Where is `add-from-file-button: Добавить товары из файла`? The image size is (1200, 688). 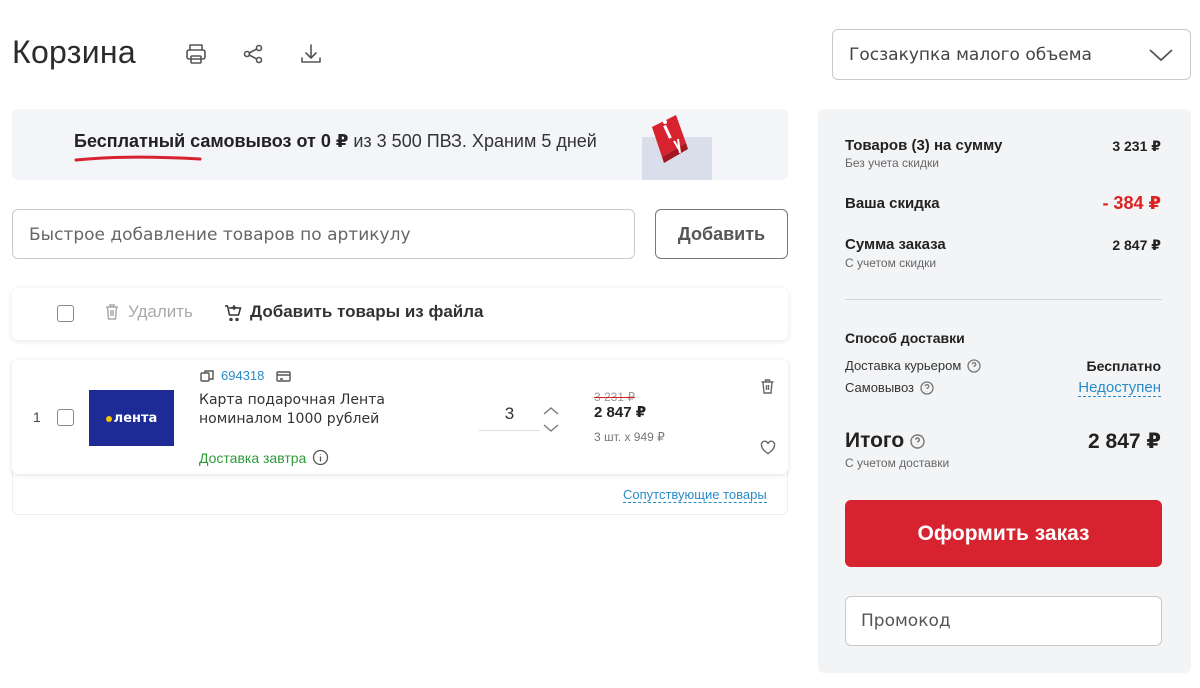
add-from-file-button: Добавить товары из файла is located at coordinates (354, 312).